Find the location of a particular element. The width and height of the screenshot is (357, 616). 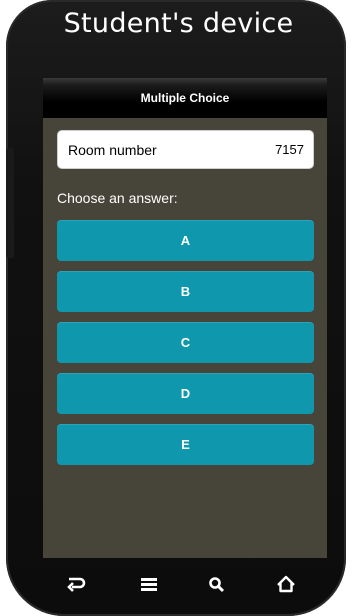

answer-prompt: Choose an answer: is located at coordinates (117, 198).